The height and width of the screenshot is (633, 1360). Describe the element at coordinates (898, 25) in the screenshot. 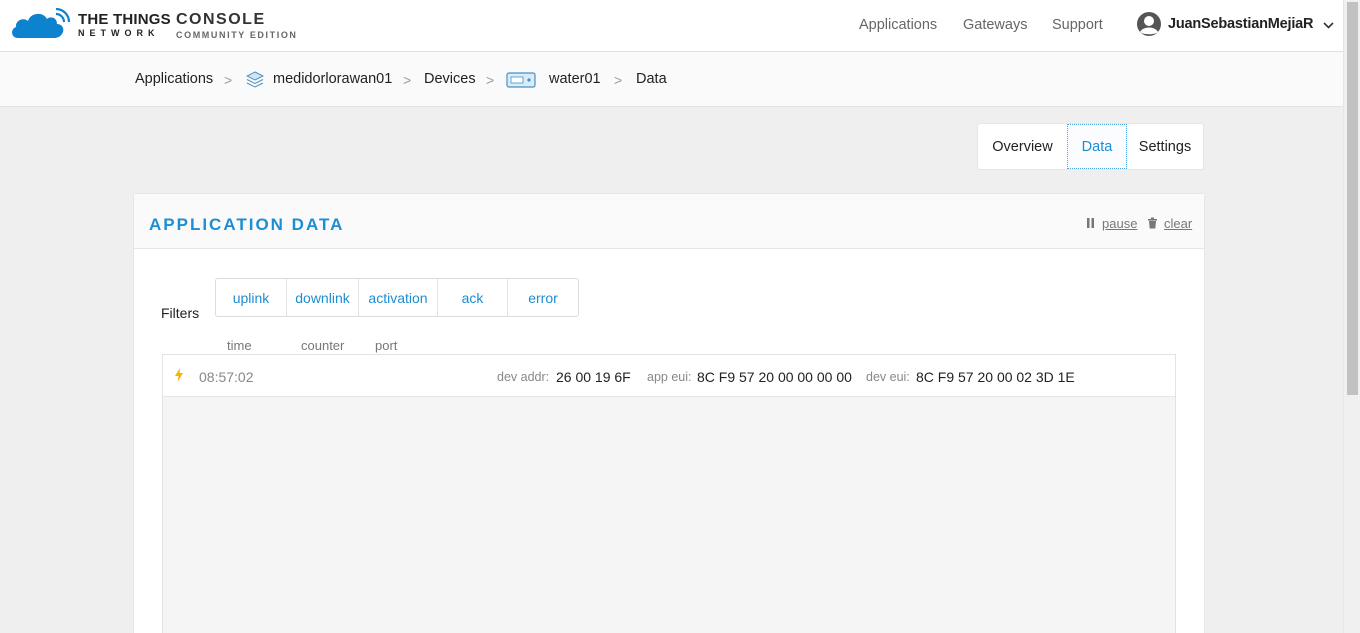

I see `nav-applications: Applications` at that location.